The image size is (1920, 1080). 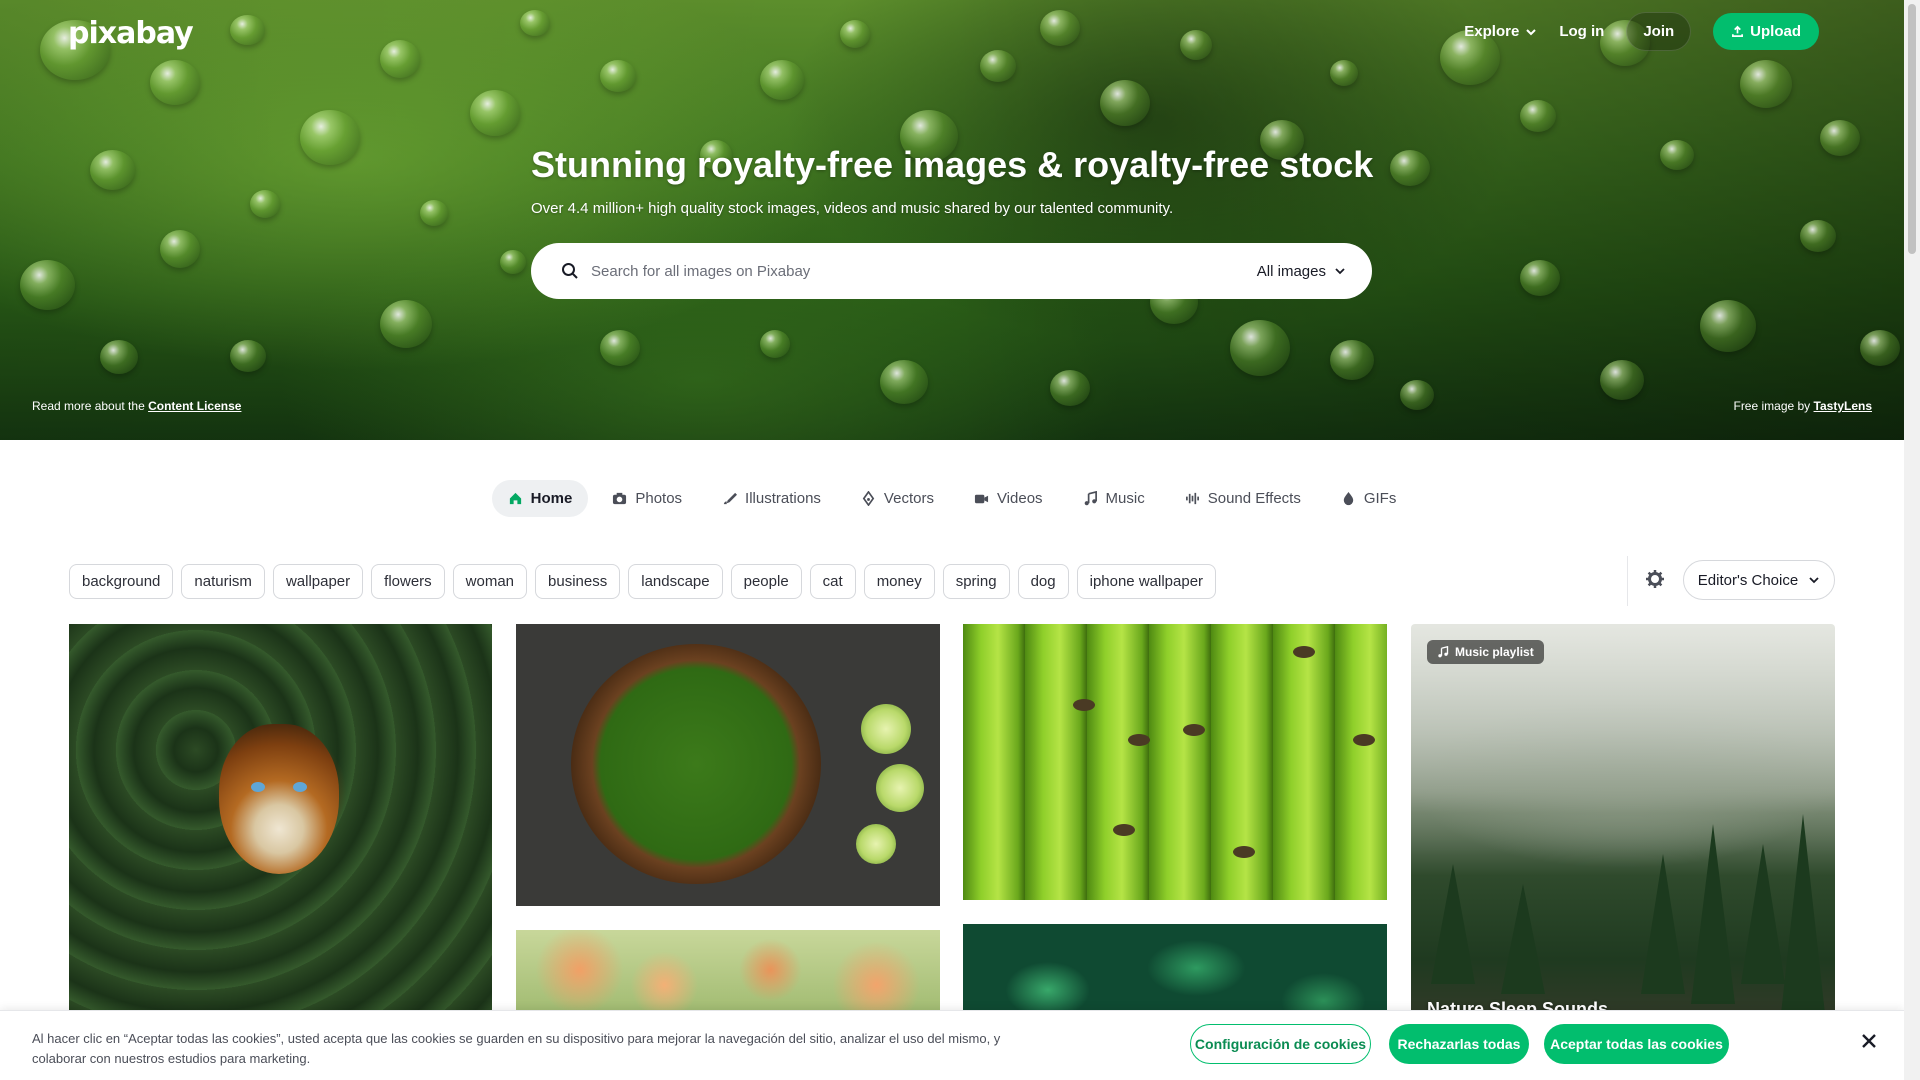 What do you see at coordinates (1459, 1044) in the screenshot?
I see `reject-all-button: Rechazarlas todas` at bounding box center [1459, 1044].